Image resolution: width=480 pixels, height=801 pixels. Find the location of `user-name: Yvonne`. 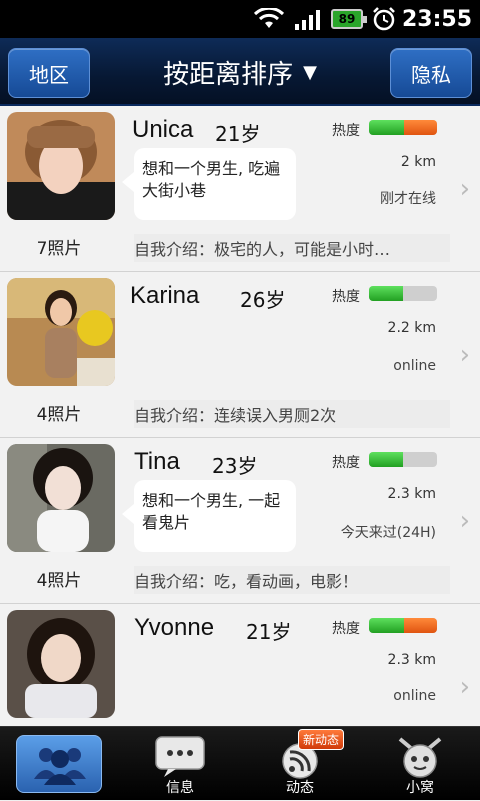

user-name: Yvonne is located at coordinates (174, 627).